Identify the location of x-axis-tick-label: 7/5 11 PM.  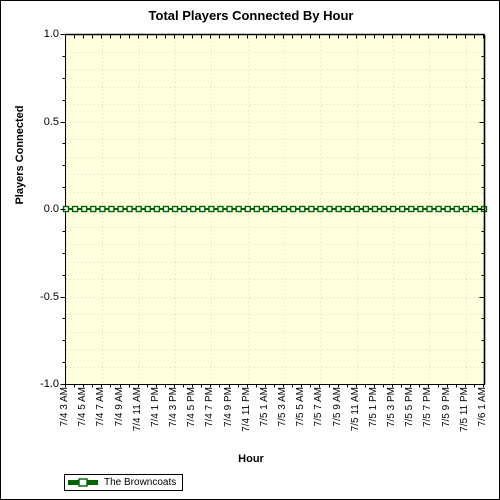
(464, 409).